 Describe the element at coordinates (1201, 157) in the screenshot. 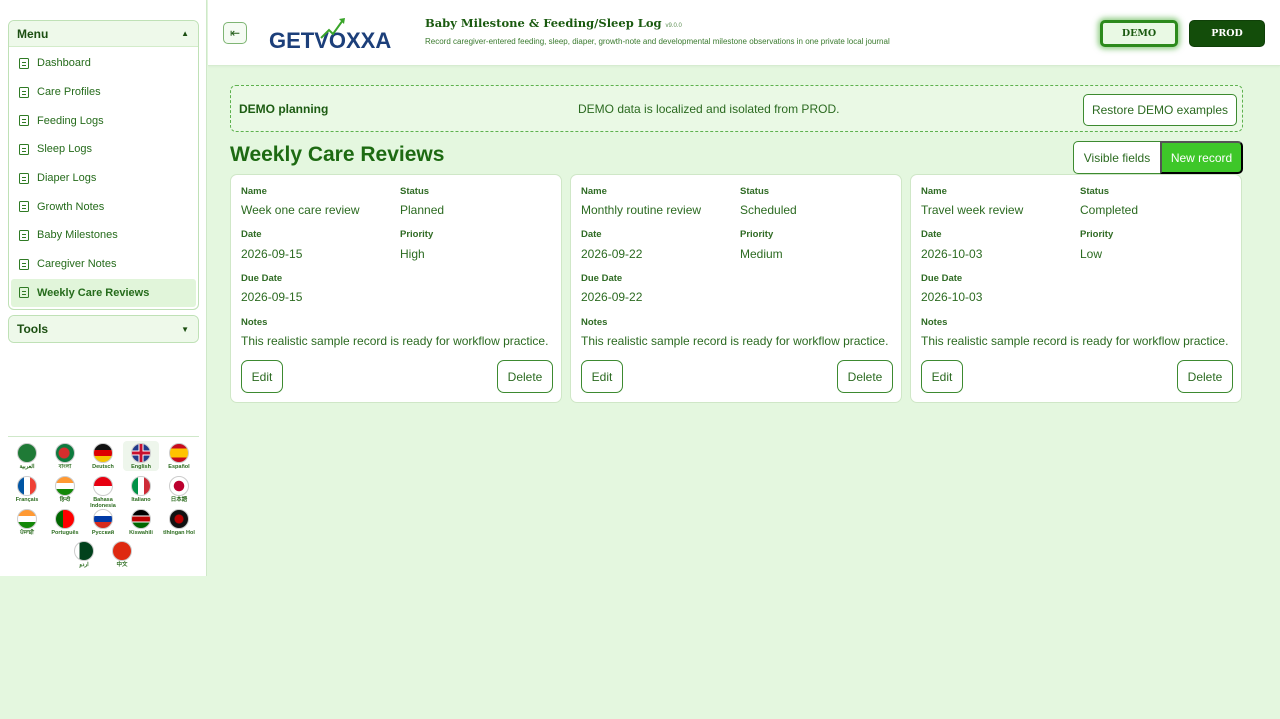

I see `new-record-button: New record` at that location.